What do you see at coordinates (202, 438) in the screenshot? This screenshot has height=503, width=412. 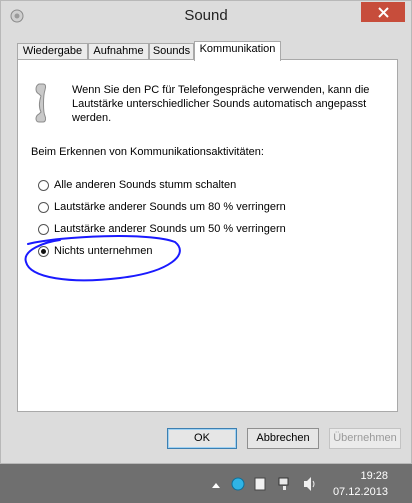 I see `ok-button: OK` at bounding box center [202, 438].